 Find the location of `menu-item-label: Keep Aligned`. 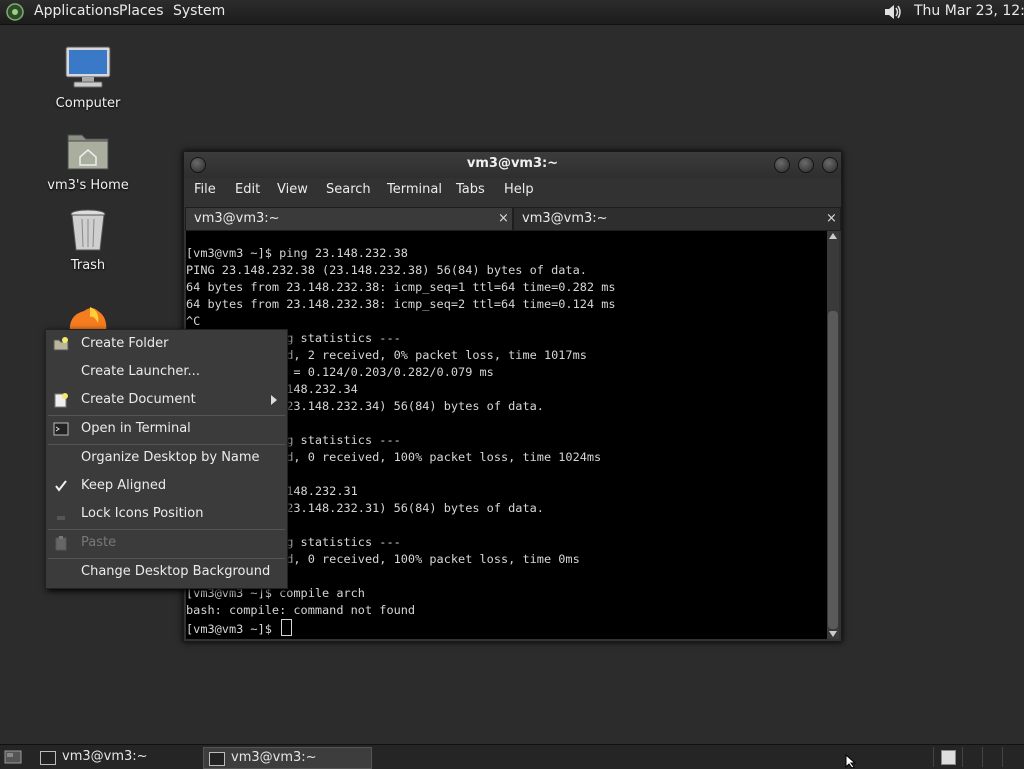

menu-item-label: Keep Aligned is located at coordinates (124, 485).